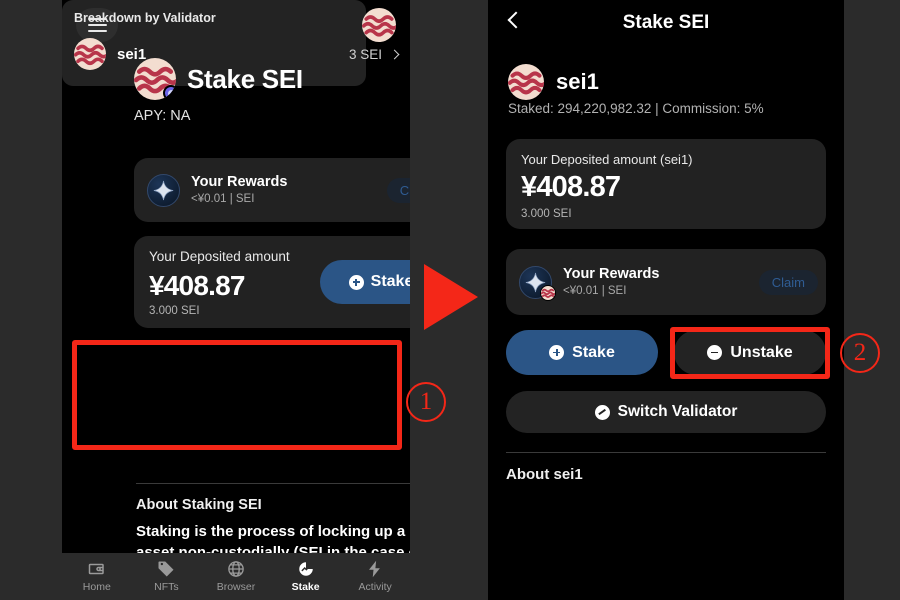 This screenshot has width=900, height=600. I want to click on nav-label: Activity, so click(375, 587).